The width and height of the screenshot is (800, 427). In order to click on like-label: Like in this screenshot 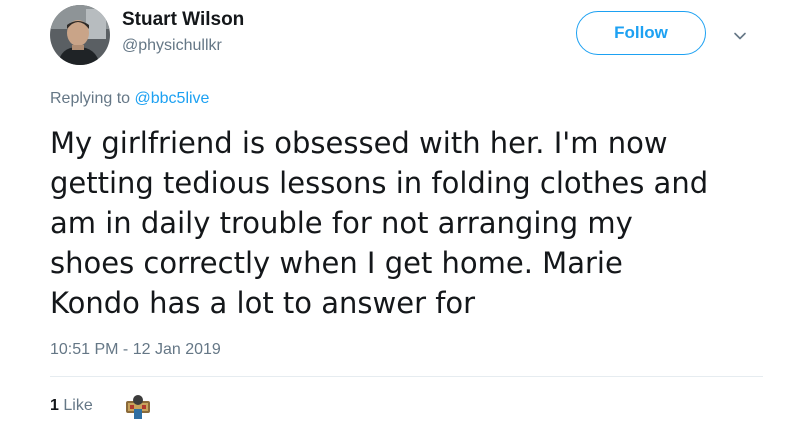, I will do `click(78, 405)`.